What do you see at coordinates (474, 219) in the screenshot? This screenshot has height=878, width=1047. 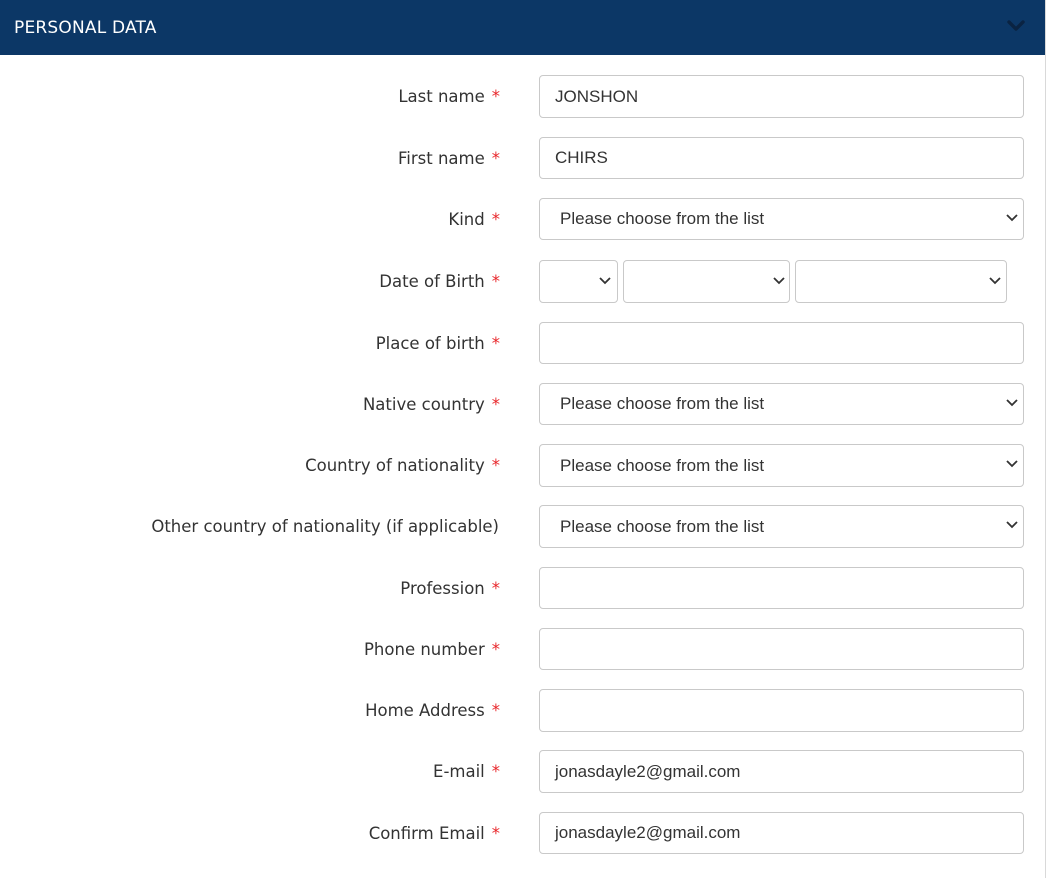 I see `kind-label: Kind *` at bounding box center [474, 219].